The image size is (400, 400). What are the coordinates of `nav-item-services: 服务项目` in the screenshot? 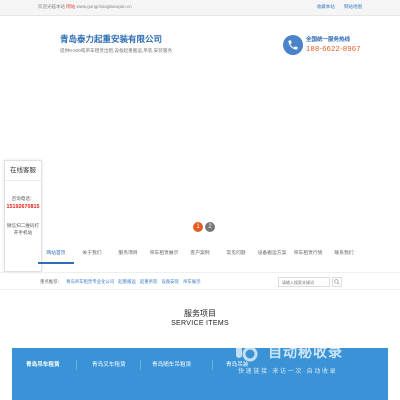 It's located at (128, 254).